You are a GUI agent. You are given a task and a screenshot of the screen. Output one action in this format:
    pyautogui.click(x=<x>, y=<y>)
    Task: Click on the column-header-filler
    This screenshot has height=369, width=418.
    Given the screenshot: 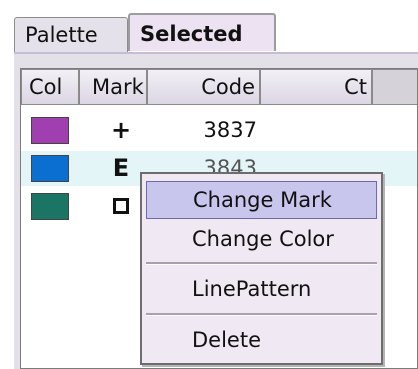 What is the action you would take?
    pyautogui.click(x=394, y=87)
    